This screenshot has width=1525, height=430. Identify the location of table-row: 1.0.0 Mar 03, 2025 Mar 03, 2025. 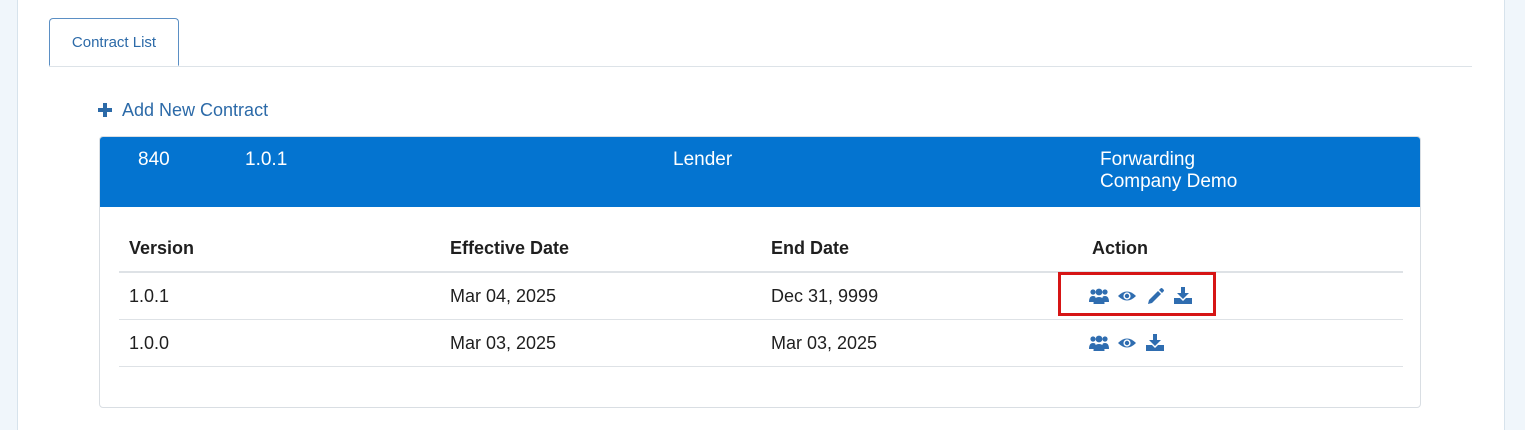
(761, 343).